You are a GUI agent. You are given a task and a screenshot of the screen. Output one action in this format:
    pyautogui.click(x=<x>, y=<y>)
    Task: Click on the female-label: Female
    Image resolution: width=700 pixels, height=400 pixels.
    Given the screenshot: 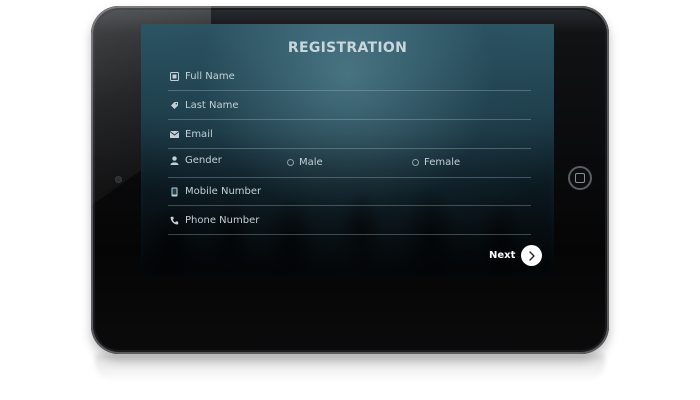 What is the action you would take?
    pyautogui.click(x=442, y=162)
    